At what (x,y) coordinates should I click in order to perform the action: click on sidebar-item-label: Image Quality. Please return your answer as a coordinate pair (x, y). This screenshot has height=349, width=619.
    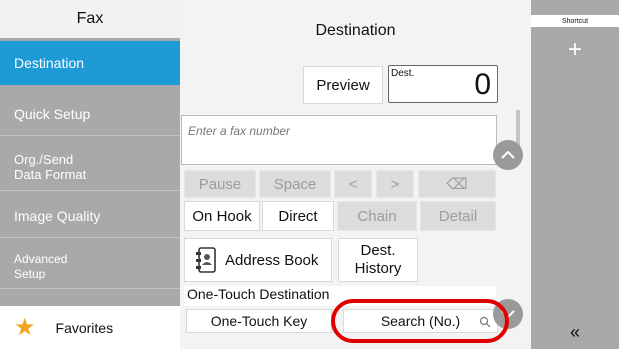
    Looking at the image, I should click on (57, 215).